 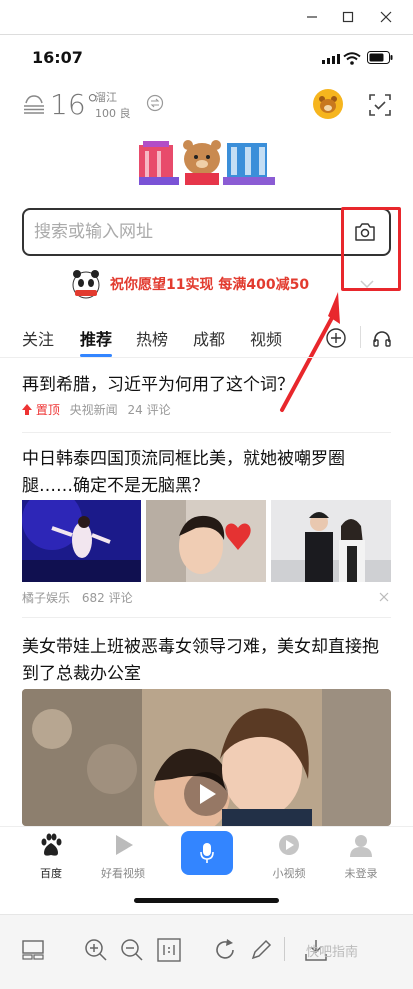 What do you see at coordinates (206, 661) in the screenshot?
I see `news-title: 美女带娃上班被恶毒女领导刁难，美女却直接抱到了总裁办公室` at bounding box center [206, 661].